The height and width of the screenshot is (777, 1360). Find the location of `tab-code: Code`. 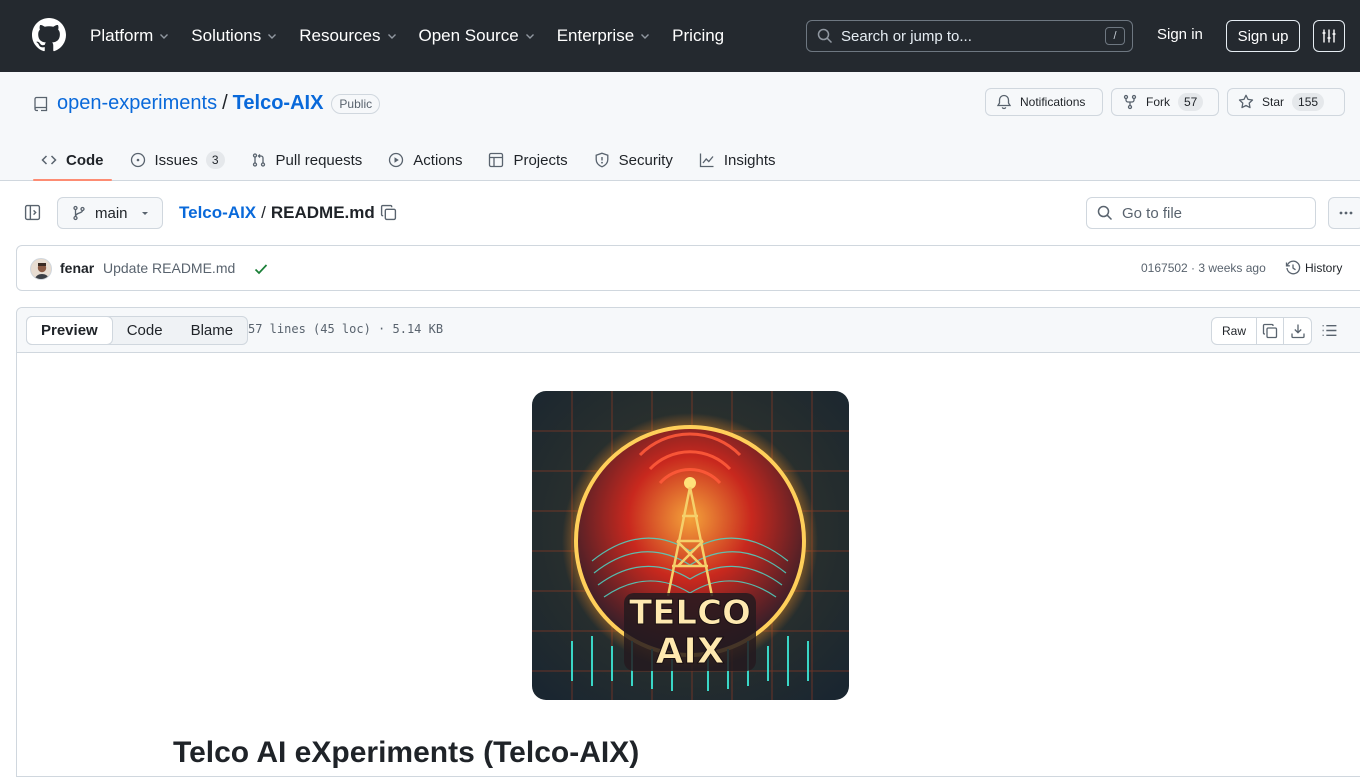

tab-code: Code is located at coordinates (72, 160).